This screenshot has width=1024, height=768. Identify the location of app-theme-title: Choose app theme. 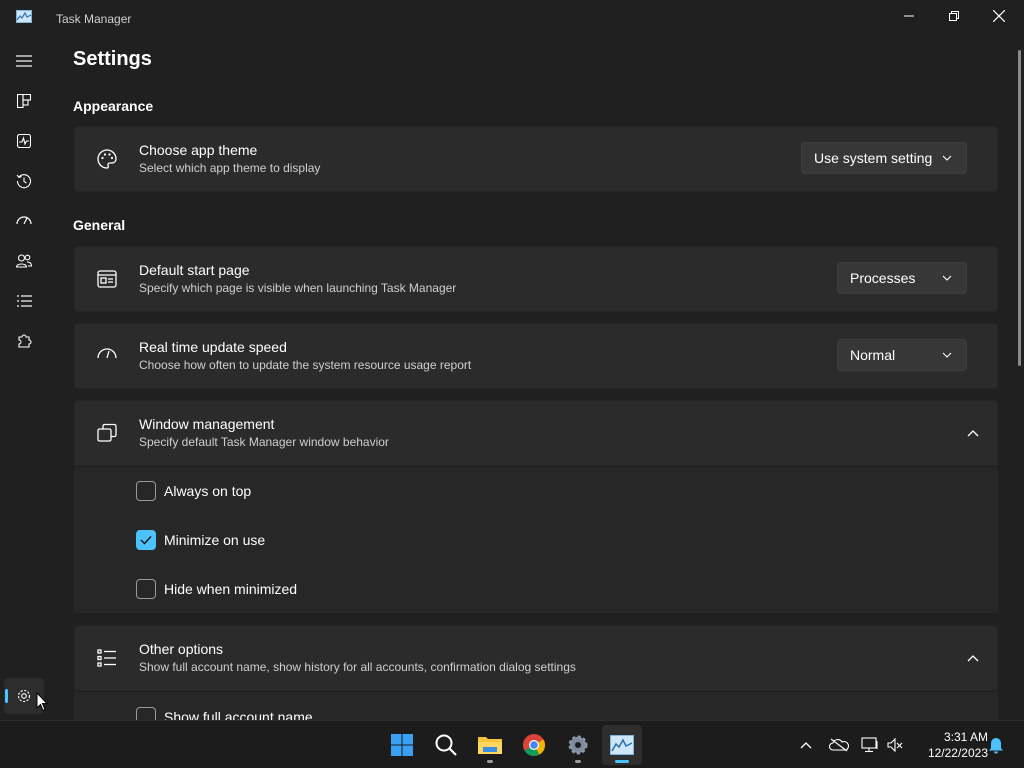
(198, 150).